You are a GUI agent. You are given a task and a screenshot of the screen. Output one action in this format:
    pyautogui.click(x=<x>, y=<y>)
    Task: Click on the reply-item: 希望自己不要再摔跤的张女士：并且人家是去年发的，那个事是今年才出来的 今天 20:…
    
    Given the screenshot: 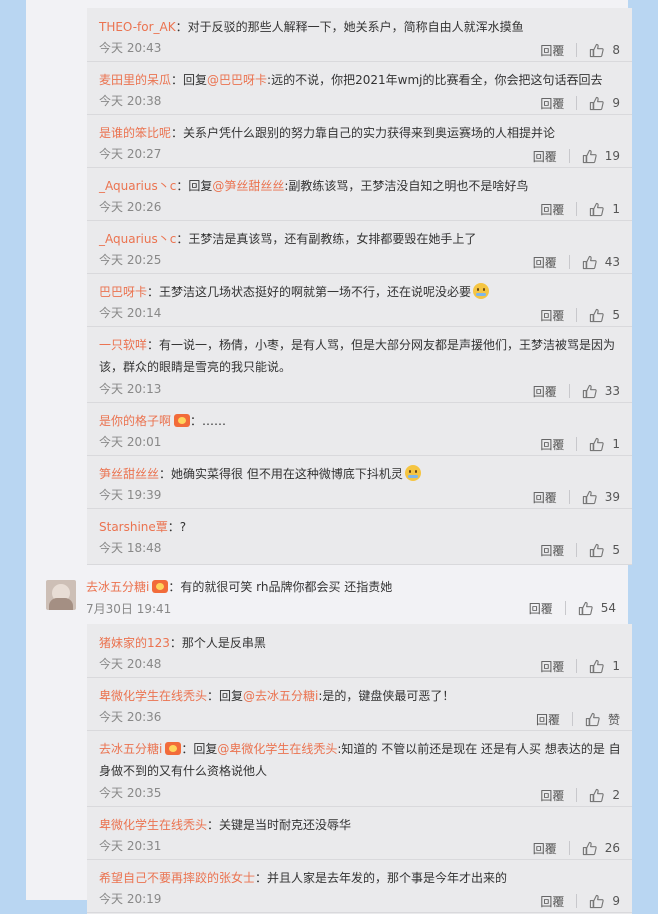 What is the action you would take?
    pyautogui.click(x=359, y=886)
    